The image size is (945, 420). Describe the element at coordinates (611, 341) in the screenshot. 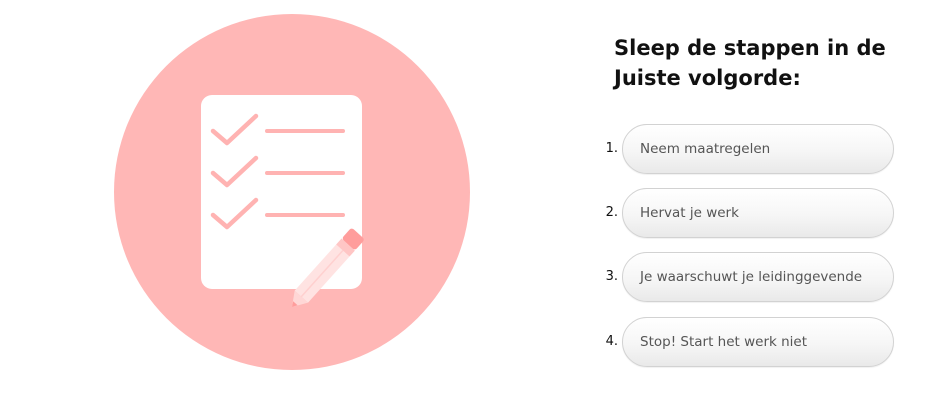

I see `step-number: 4.` at that location.